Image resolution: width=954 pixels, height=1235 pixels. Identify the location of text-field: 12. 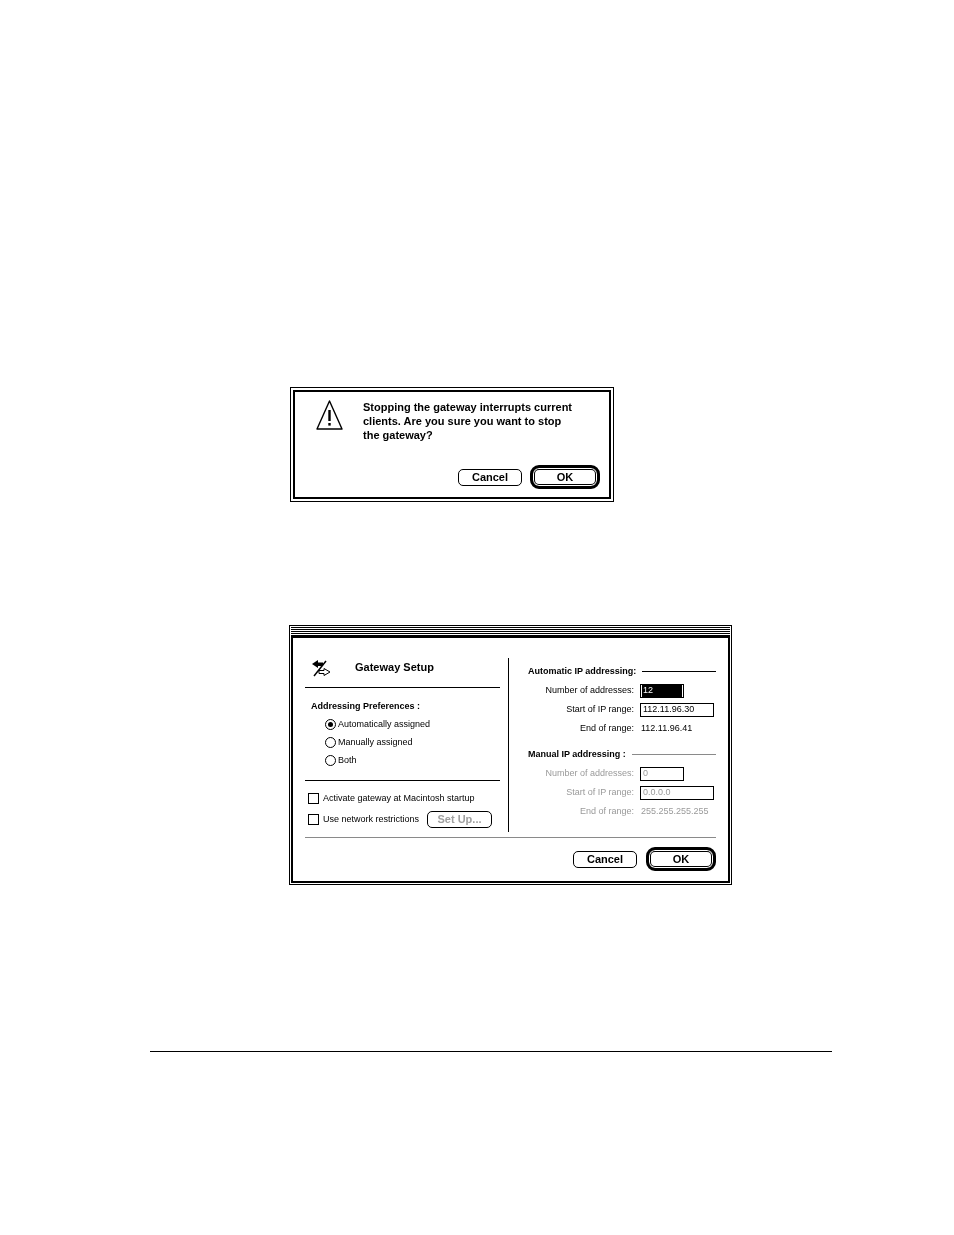
(662, 690).